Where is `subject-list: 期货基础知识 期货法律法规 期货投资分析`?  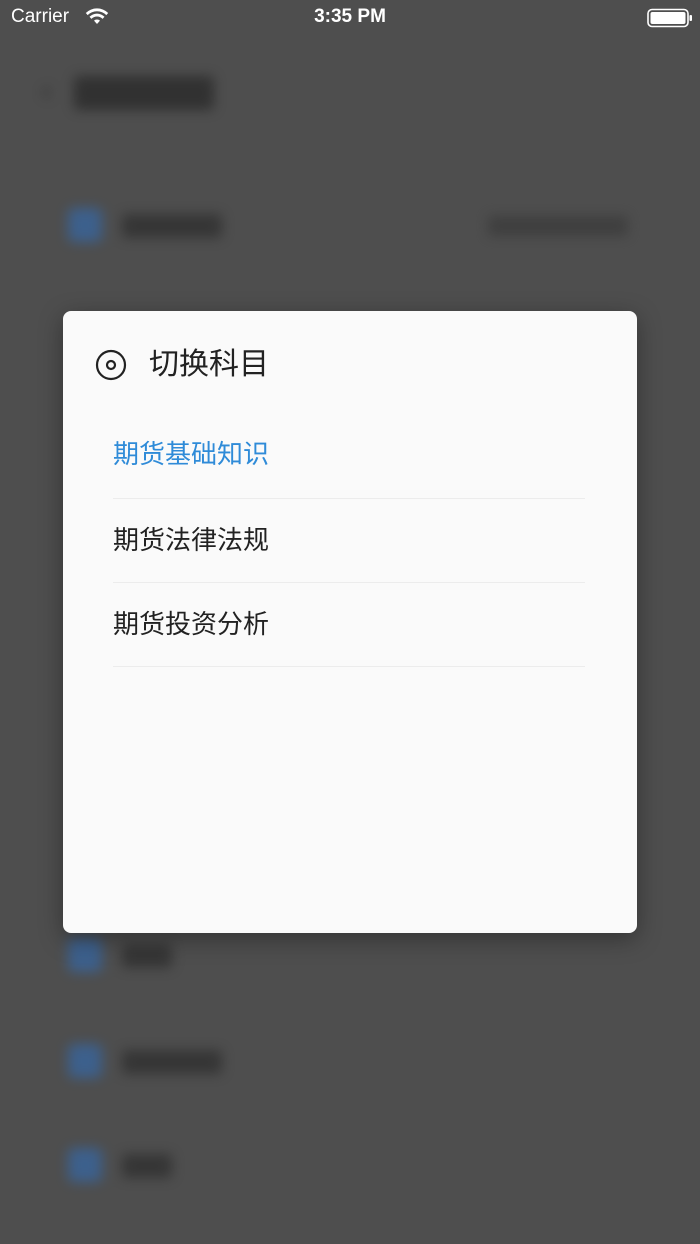
subject-list: 期货基础知识 期货法律法规 期货投资分析 is located at coordinates (349, 541).